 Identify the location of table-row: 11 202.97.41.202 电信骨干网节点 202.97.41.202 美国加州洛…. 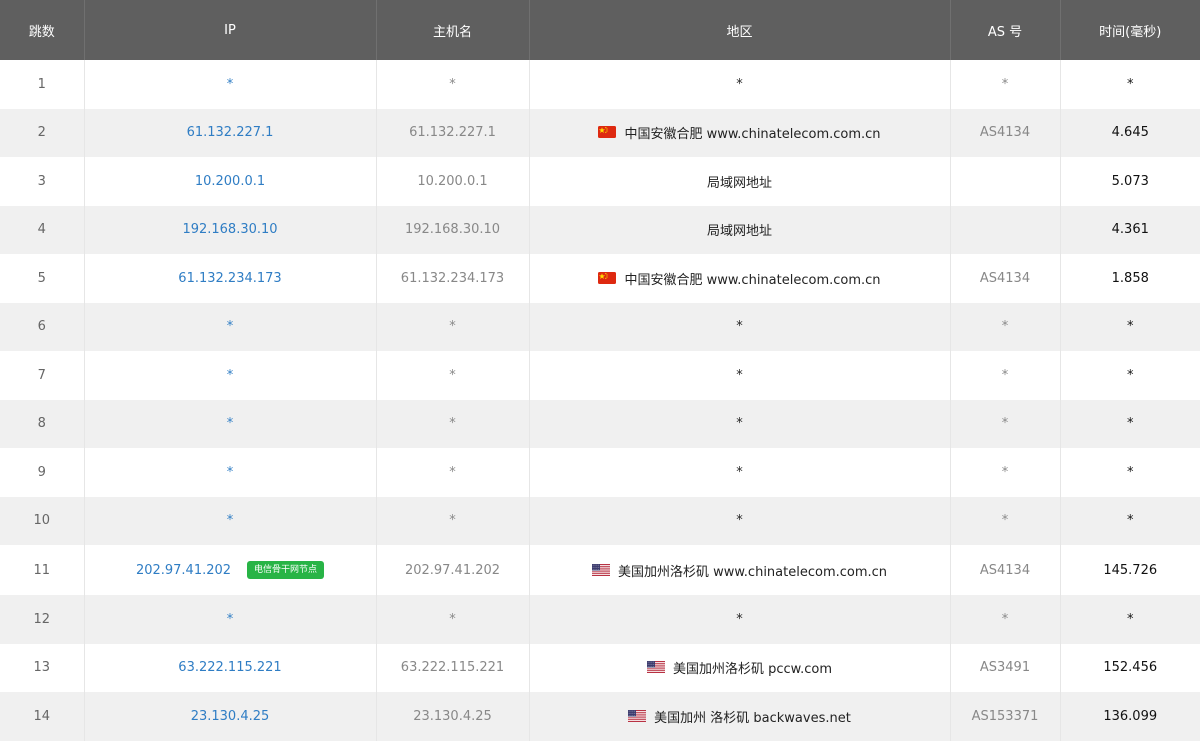
(600, 570).